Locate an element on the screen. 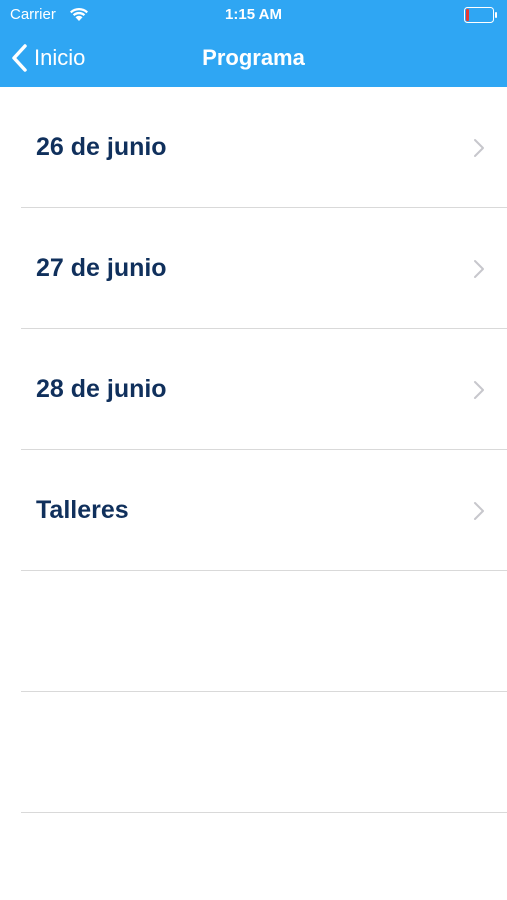  list-item-label: 27 de junio is located at coordinates (101, 268).